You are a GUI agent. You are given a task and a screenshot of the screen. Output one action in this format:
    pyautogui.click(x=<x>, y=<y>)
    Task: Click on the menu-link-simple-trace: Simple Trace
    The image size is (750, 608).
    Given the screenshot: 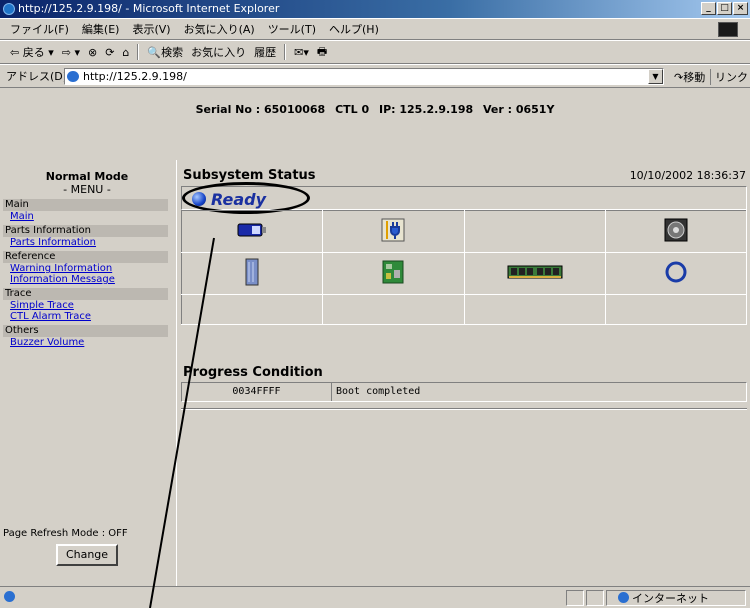 What is the action you would take?
    pyautogui.click(x=85, y=305)
    